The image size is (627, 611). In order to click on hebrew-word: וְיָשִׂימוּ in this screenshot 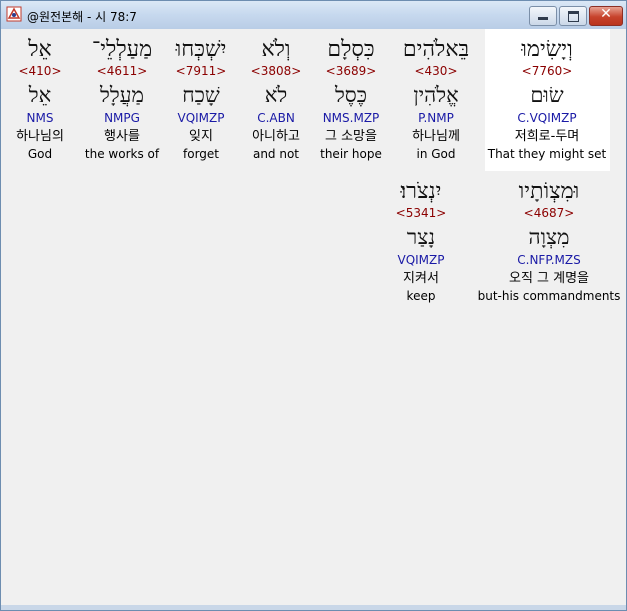, I will do `click(547, 49)`.